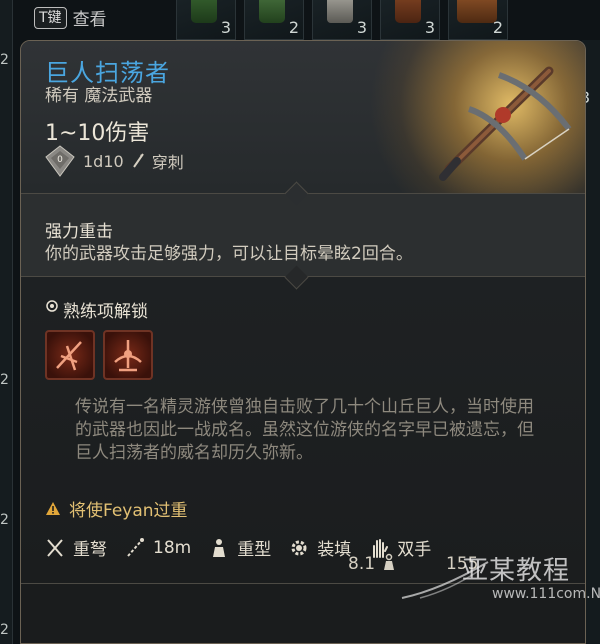 The width and height of the screenshot is (600, 644). I want to click on examine-hint: T键 查看, so click(70, 17).